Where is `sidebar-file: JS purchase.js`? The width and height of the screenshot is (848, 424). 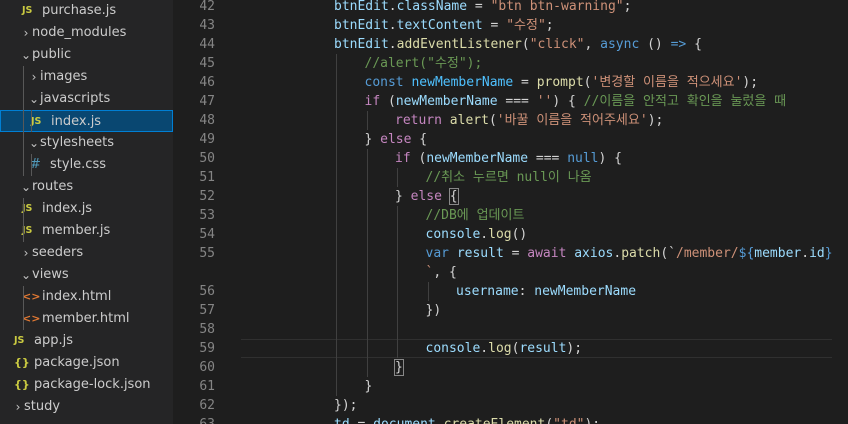 sidebar-file: JS purchase.js is located at coordinates (86, 11).